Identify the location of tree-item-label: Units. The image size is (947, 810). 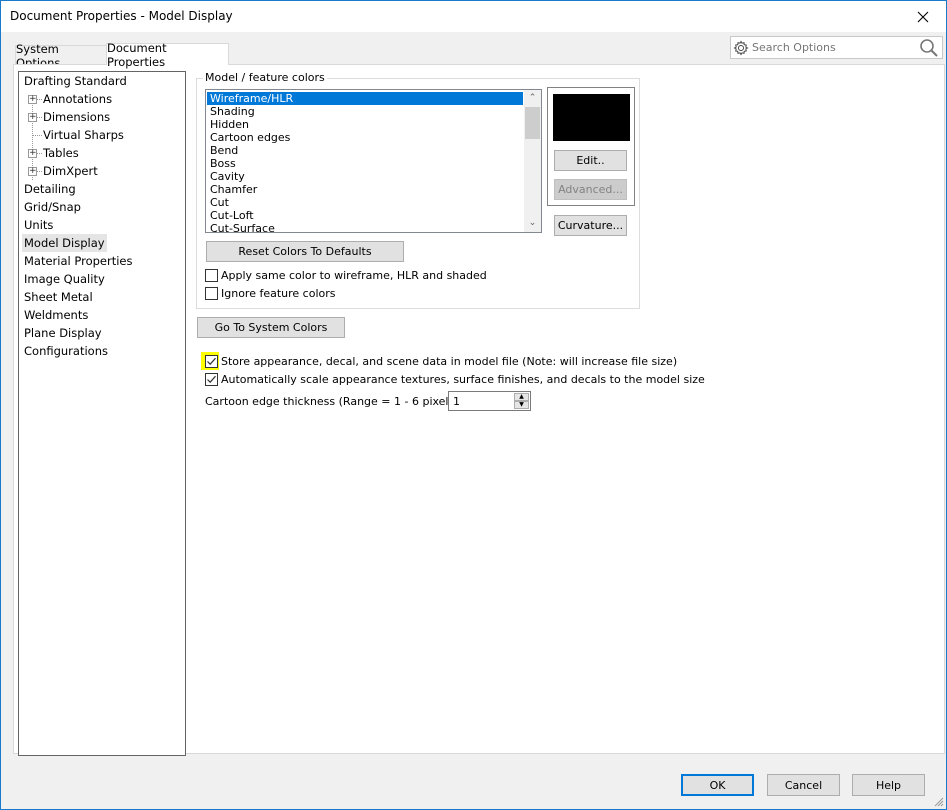
(39, 225).